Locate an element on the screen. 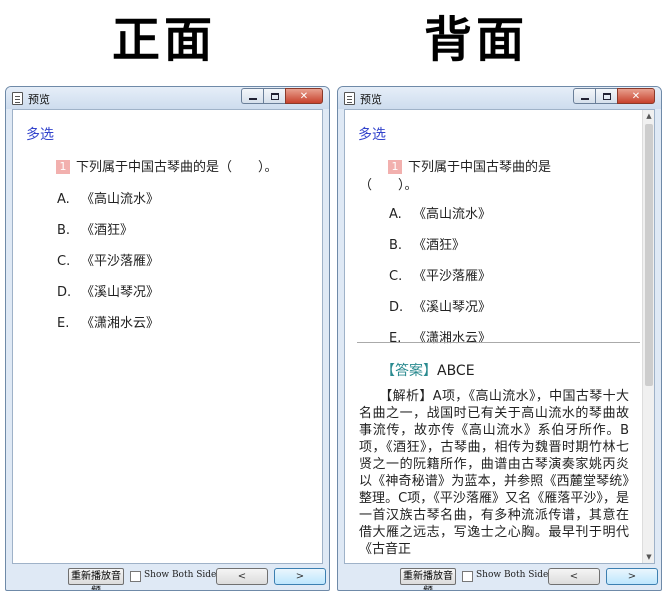 The image size is (669, 595). back-heading: 背面 is located at coordinates (476, 40).